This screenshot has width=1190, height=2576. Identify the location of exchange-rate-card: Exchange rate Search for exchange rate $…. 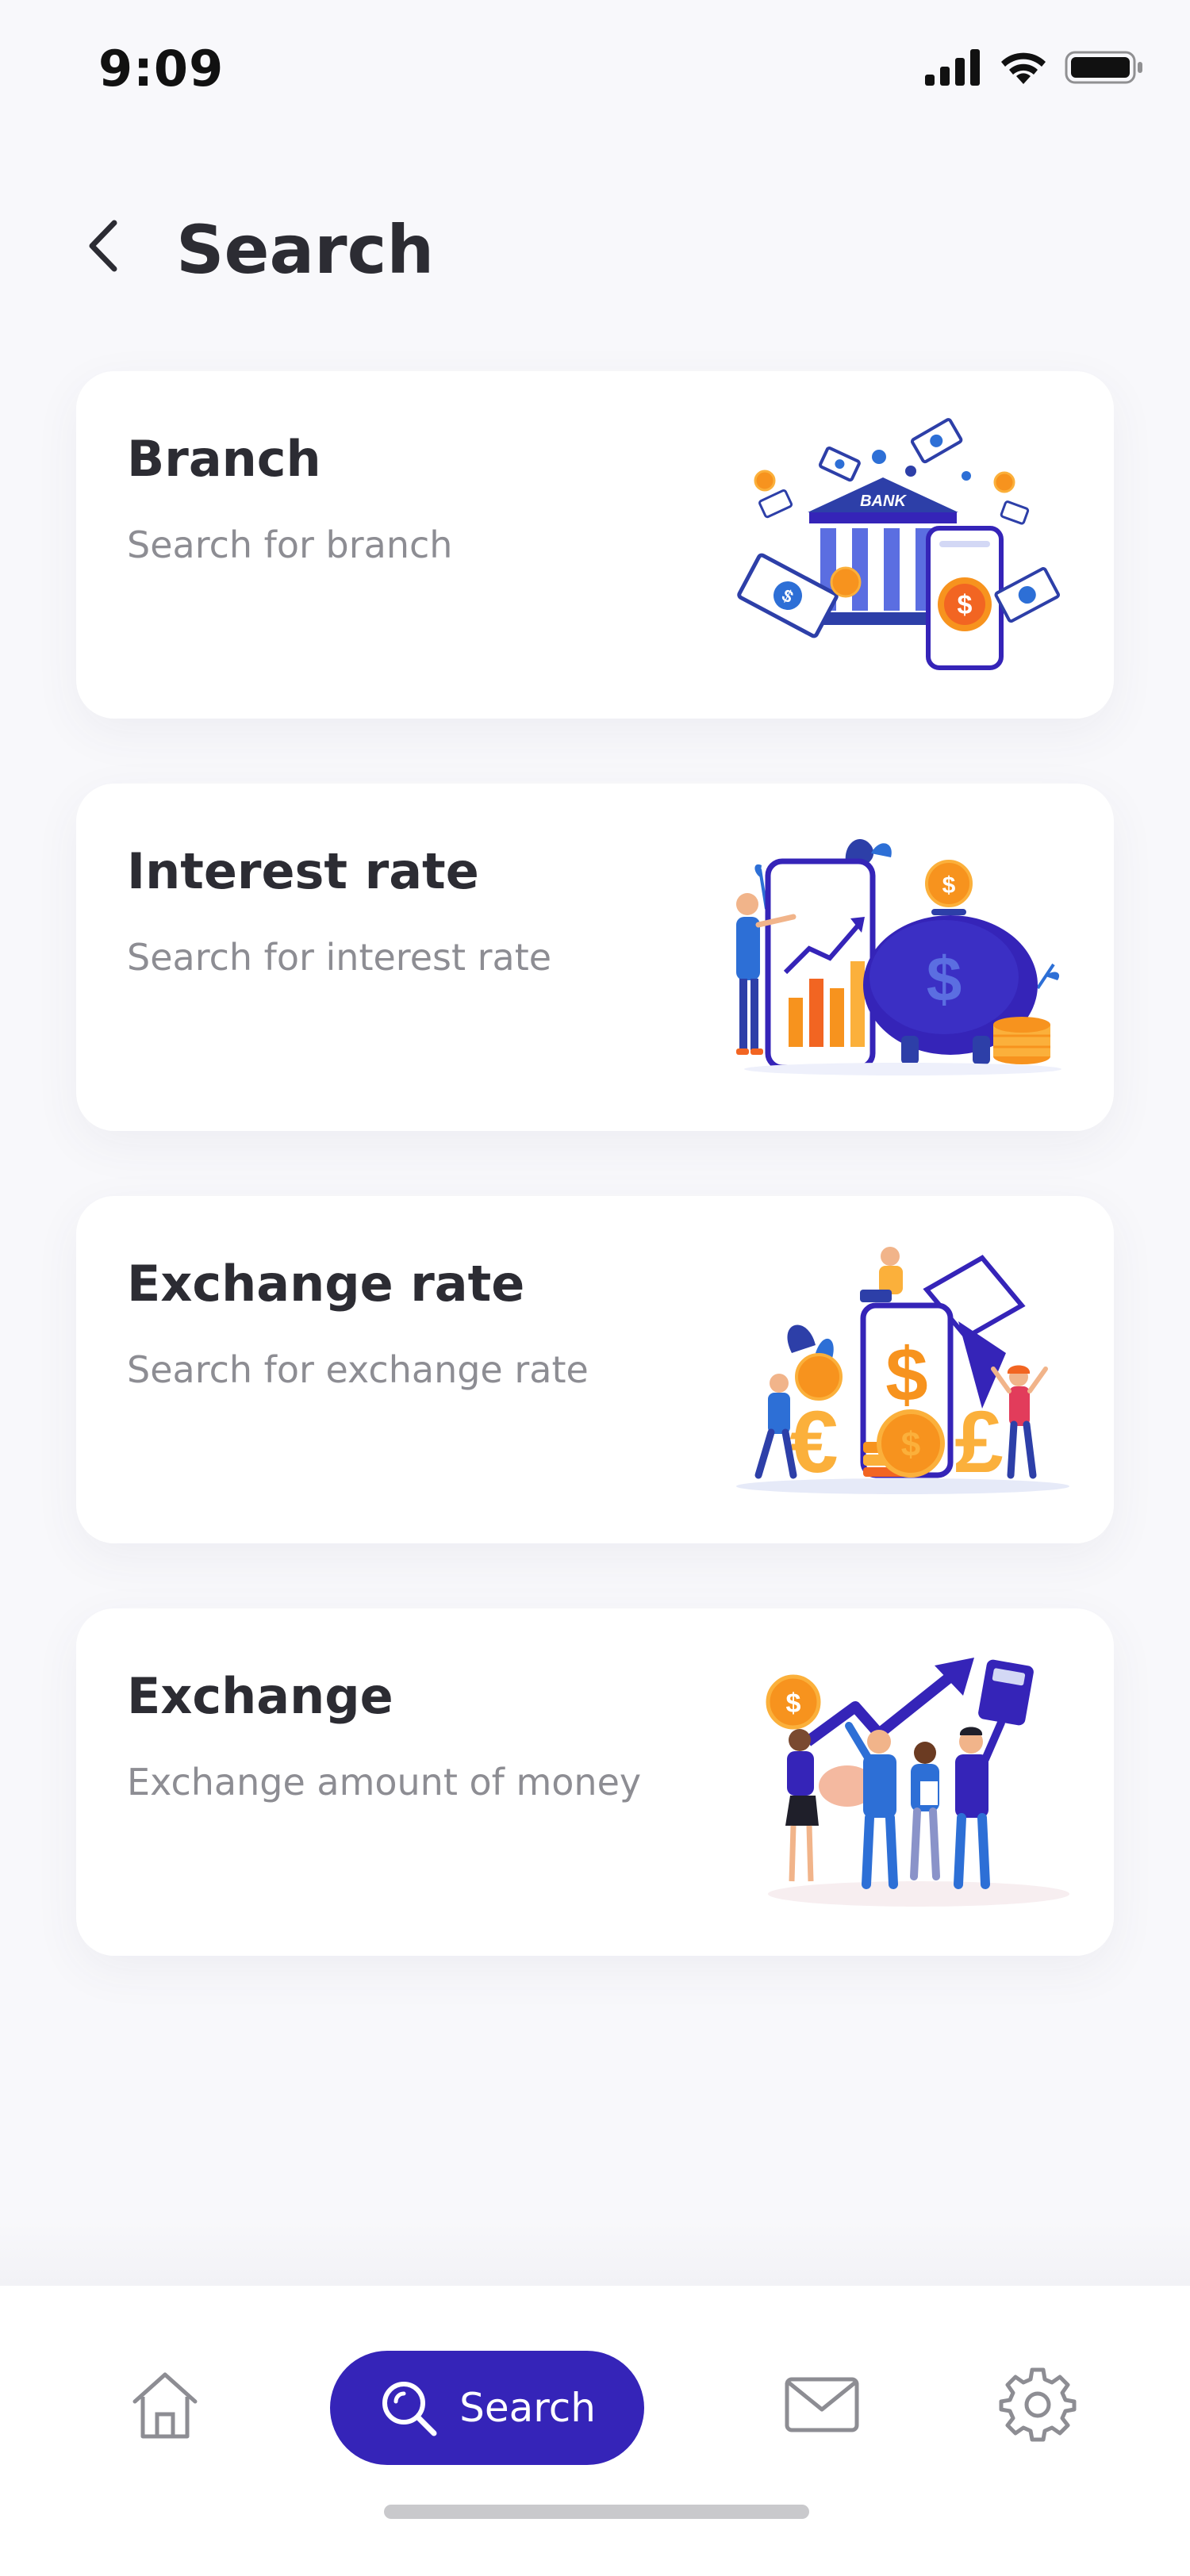
(595, 1370).